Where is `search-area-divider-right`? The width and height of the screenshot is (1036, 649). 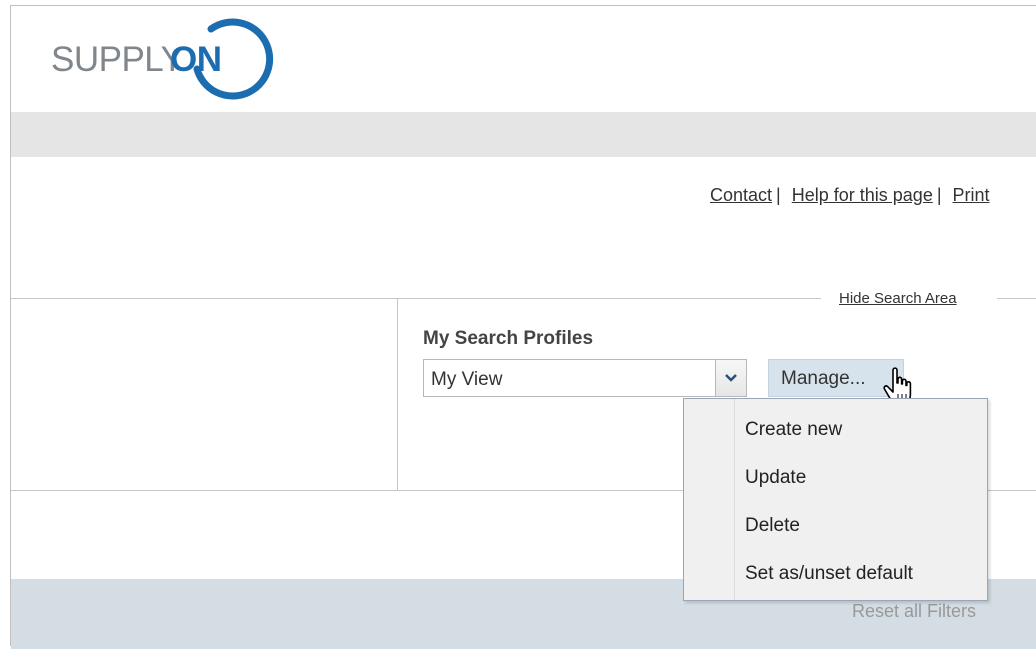 search-area-divider-right is located at coordinates (1016, 298).